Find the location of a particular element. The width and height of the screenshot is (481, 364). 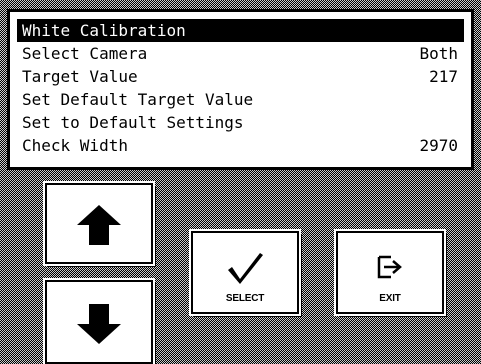

arrow-up-icon is located at coordinates (99, 225).